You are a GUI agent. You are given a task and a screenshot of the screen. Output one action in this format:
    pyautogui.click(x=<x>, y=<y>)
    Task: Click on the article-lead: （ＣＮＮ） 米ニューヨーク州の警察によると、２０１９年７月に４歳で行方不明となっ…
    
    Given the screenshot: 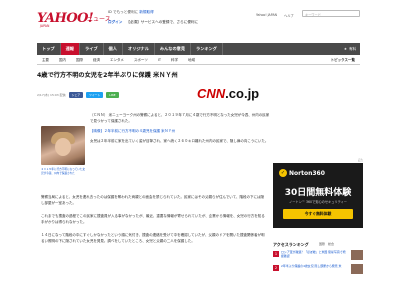 What is the action you would take?
    pyautogui.click(x=180, y=118)
    